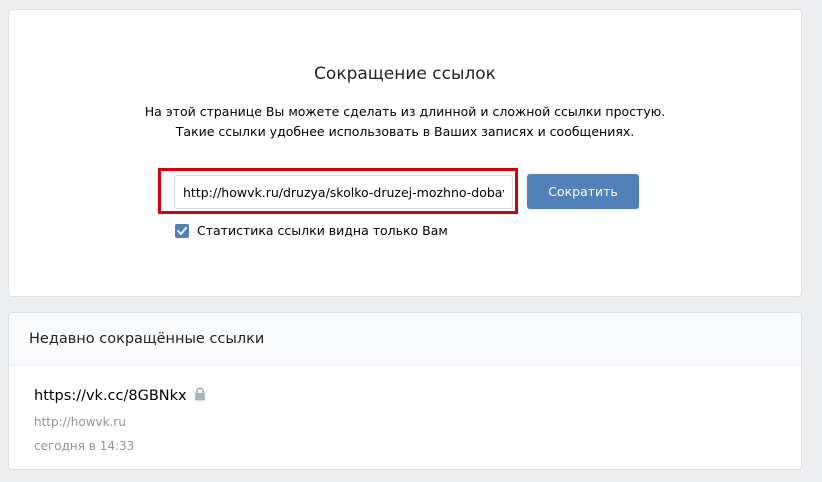  I want to click on checkmark-icon, so click(182, 230).